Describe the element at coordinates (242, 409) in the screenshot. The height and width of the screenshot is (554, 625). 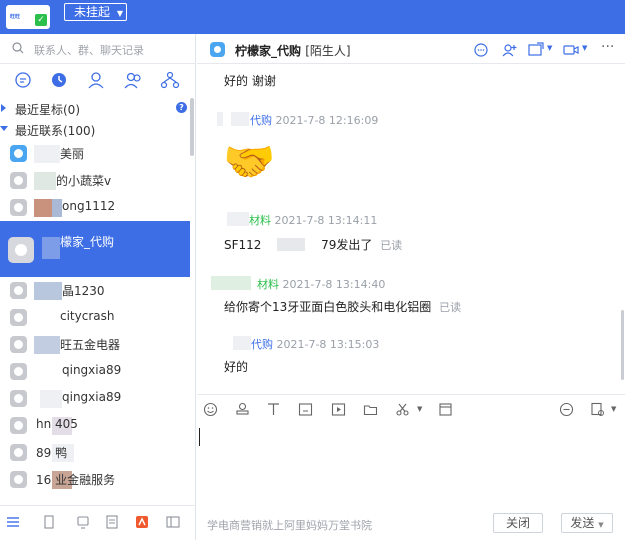
I see `stamp-icon` at that location.